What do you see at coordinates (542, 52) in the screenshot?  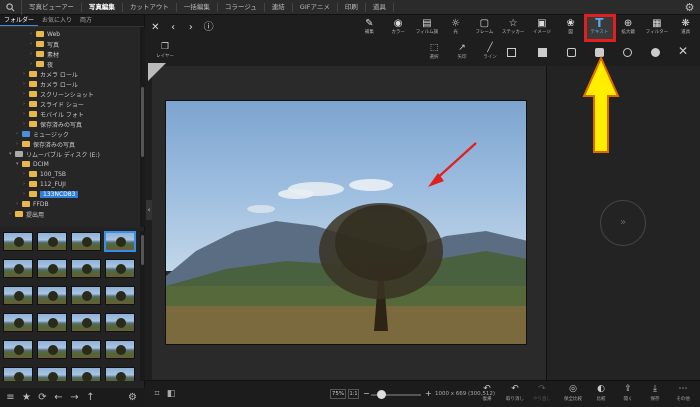 I see `square-filled-icon` at bounding box center [542, 52].